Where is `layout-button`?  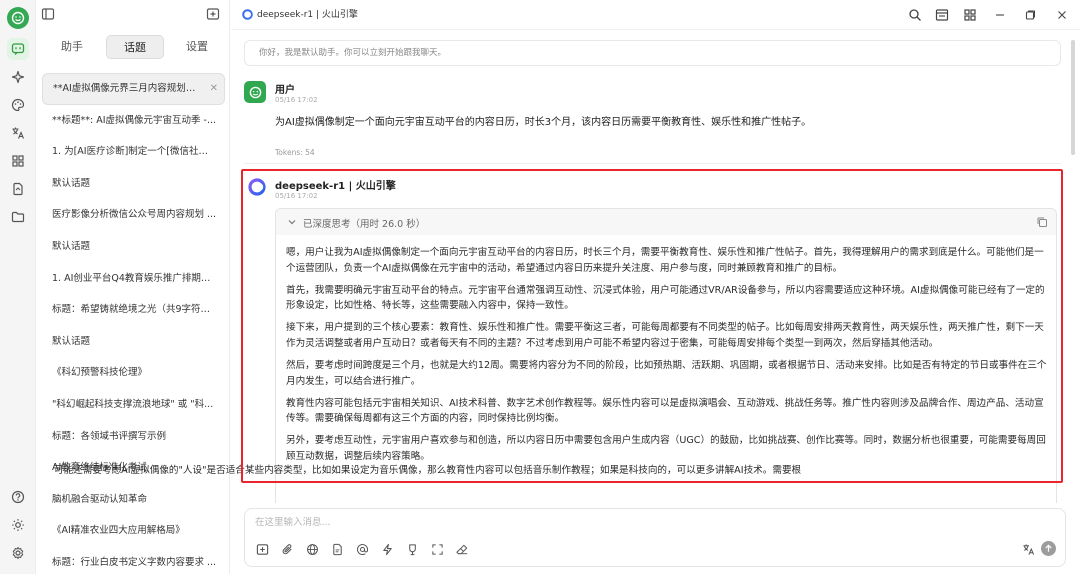
layout-button is located at coordinates (942, 15).